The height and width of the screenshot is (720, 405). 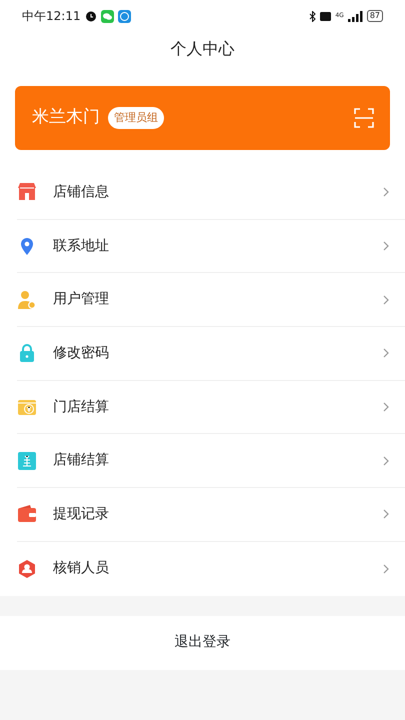 I want to click on menu-item: 核销人员, so click(x=211, y=569).